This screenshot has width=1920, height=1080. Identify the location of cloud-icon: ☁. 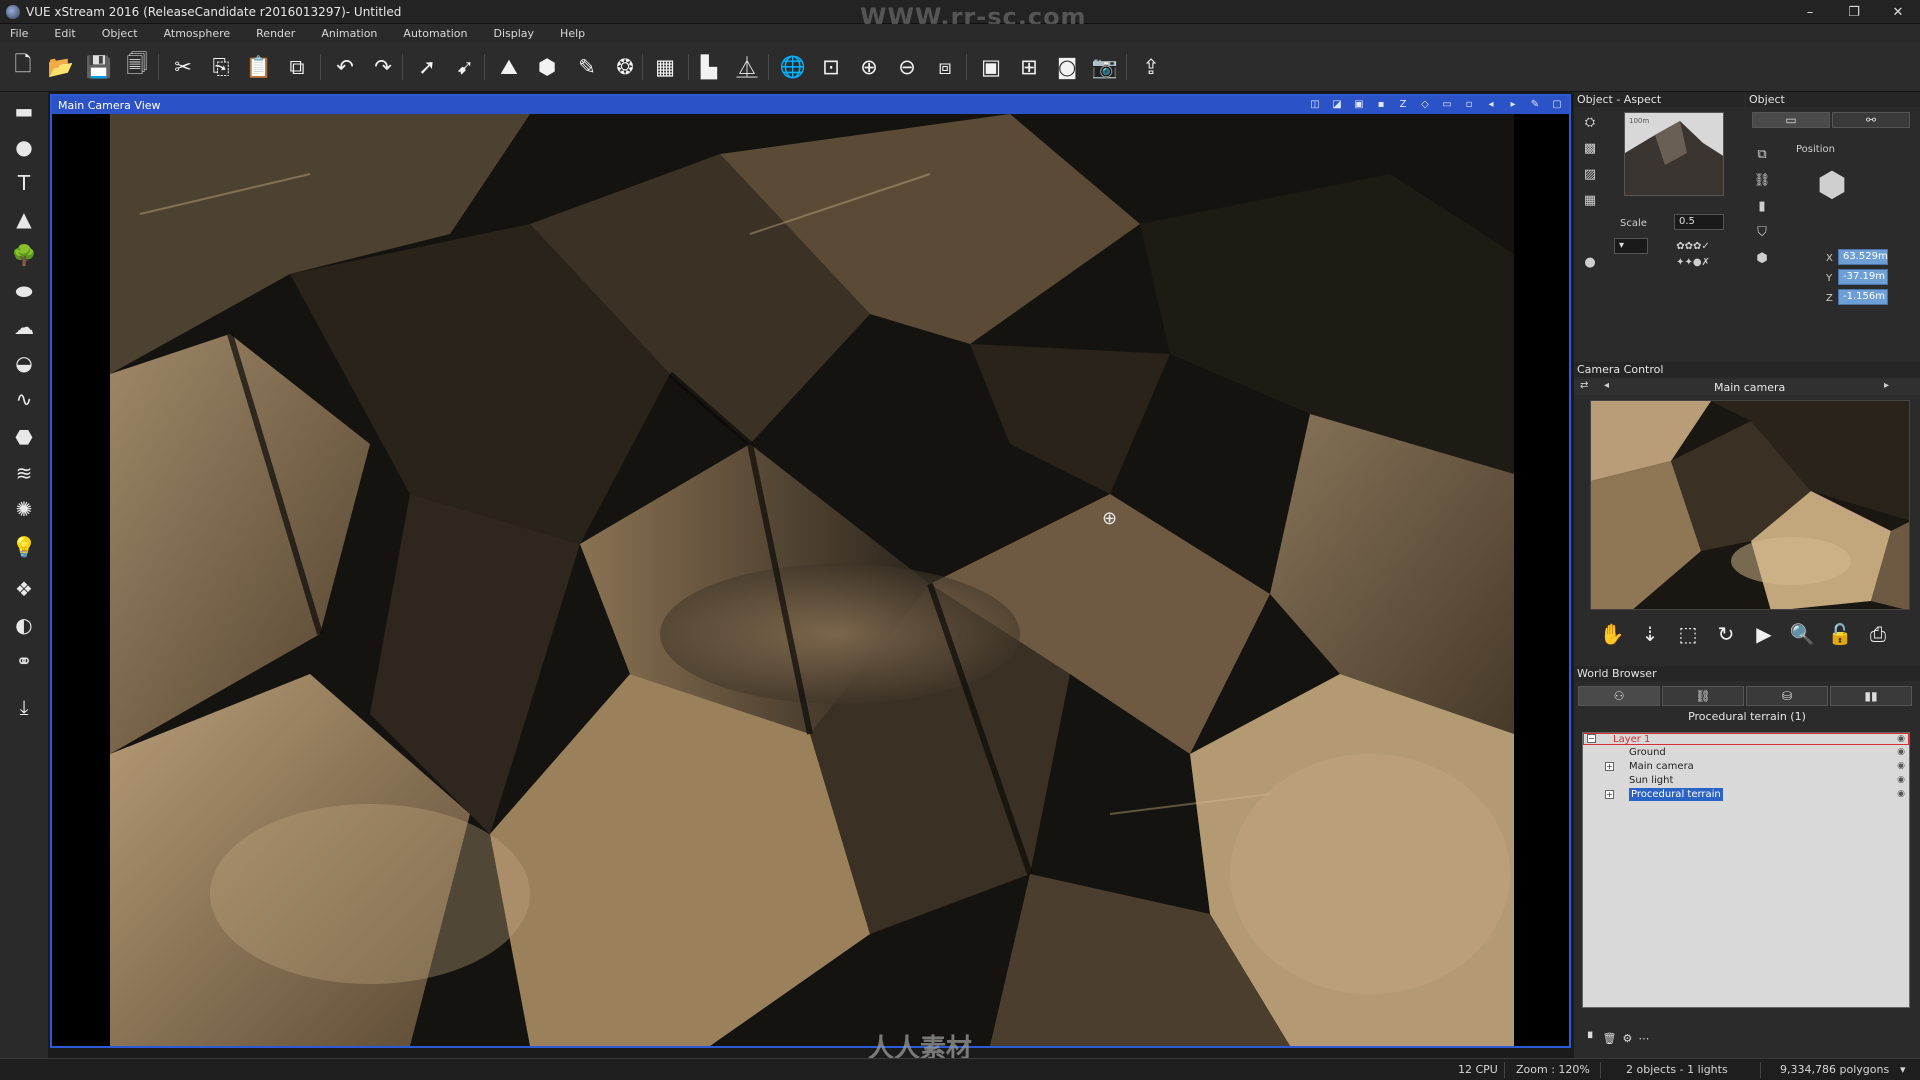
(24, 327).